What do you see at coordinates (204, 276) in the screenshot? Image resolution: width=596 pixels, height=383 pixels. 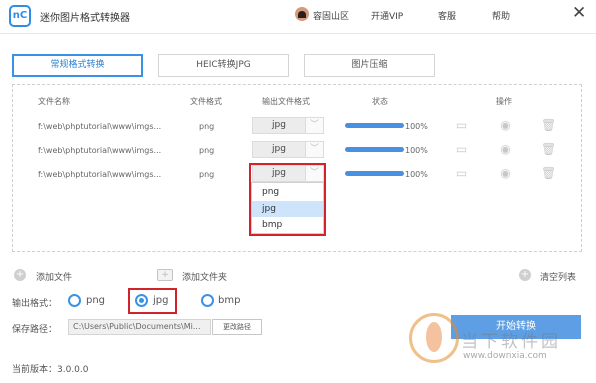 I see `add-folder-button: 添加文件夹` at bounding box center [204, 276].